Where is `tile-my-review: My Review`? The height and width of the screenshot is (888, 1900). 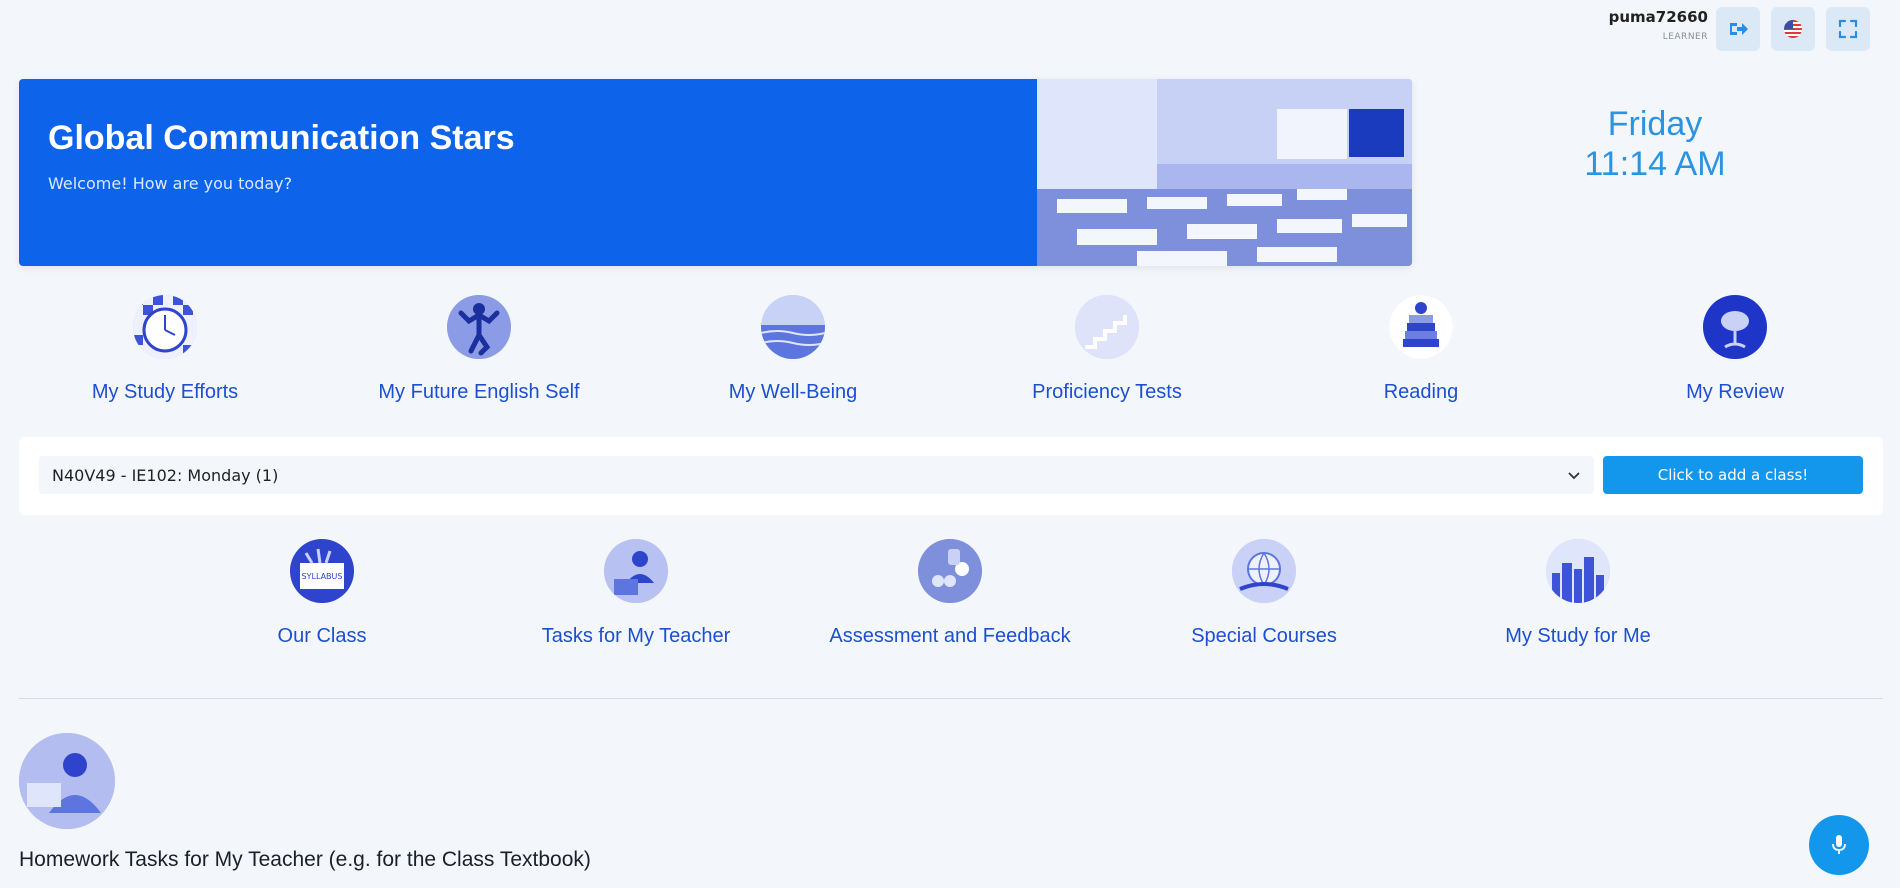
tile-my-review: My Review is located at coordinates (1735, 349).